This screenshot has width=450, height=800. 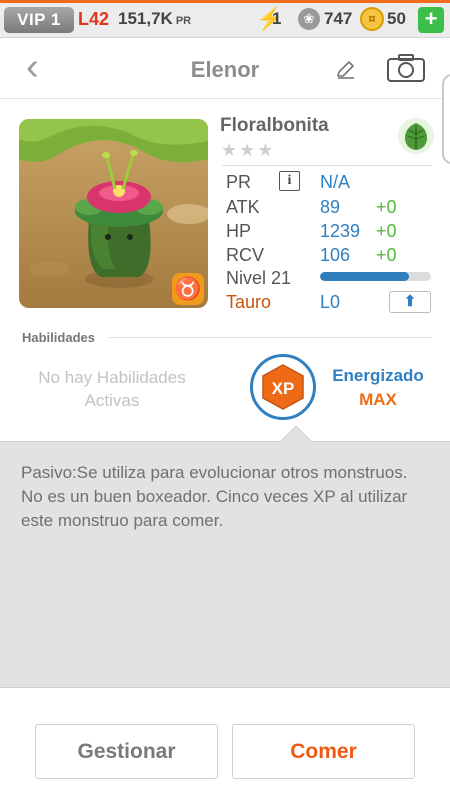 I want to click on level-progress-fill, so click(x=364, y=276).